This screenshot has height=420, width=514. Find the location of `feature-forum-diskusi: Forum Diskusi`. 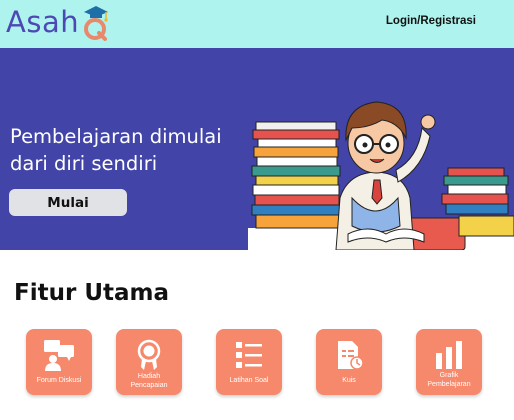

feature-forum-diskusi: Forum Diskusi is located at coordinates (59, 362).